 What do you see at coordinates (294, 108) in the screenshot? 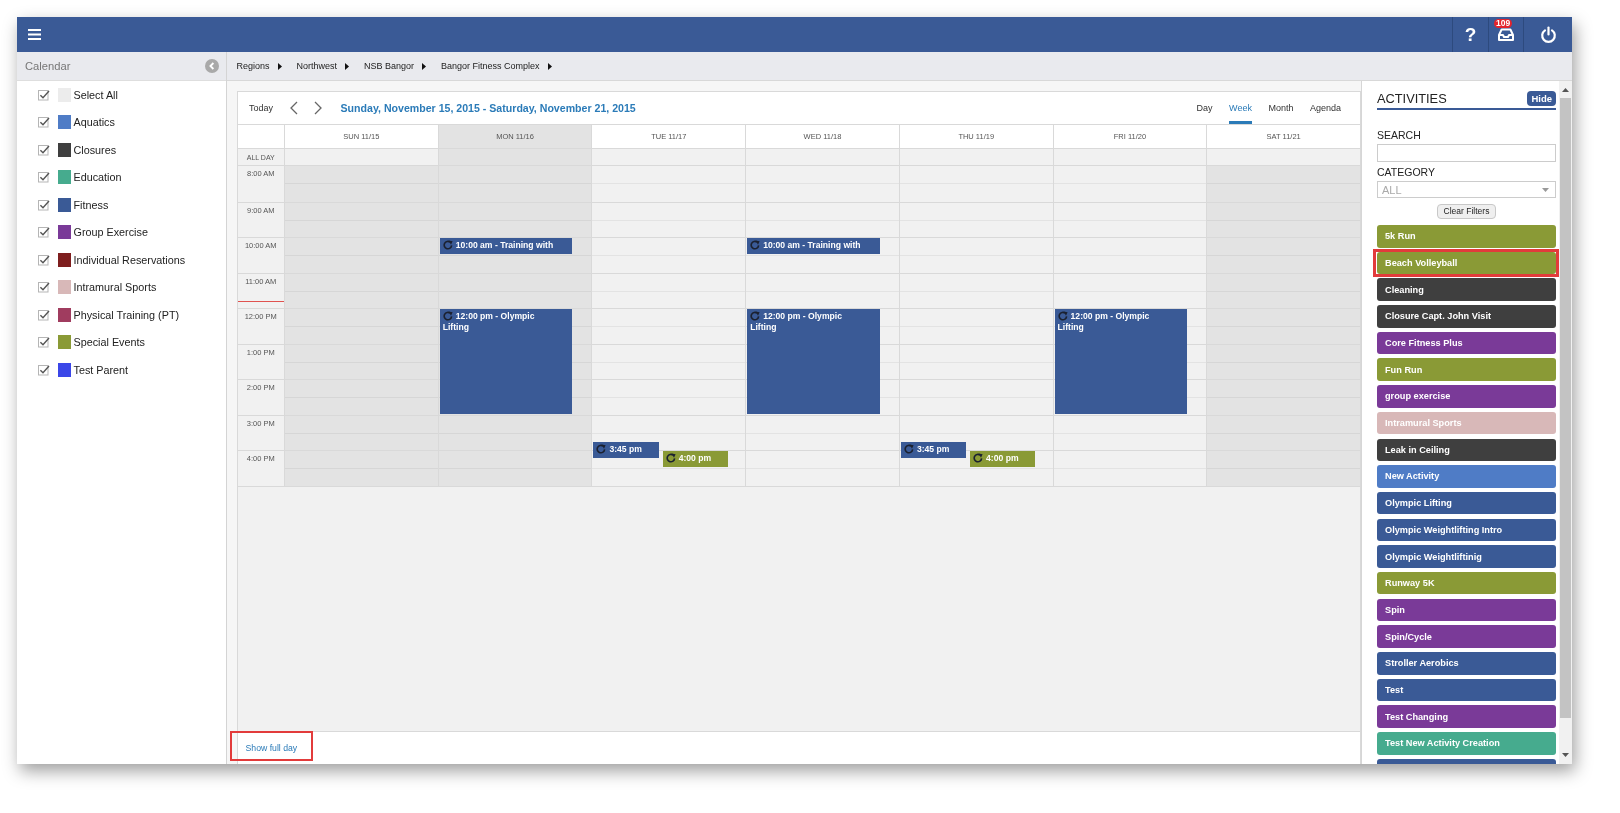
I see `chevron-left-icon` at bounding box center [294, 108].